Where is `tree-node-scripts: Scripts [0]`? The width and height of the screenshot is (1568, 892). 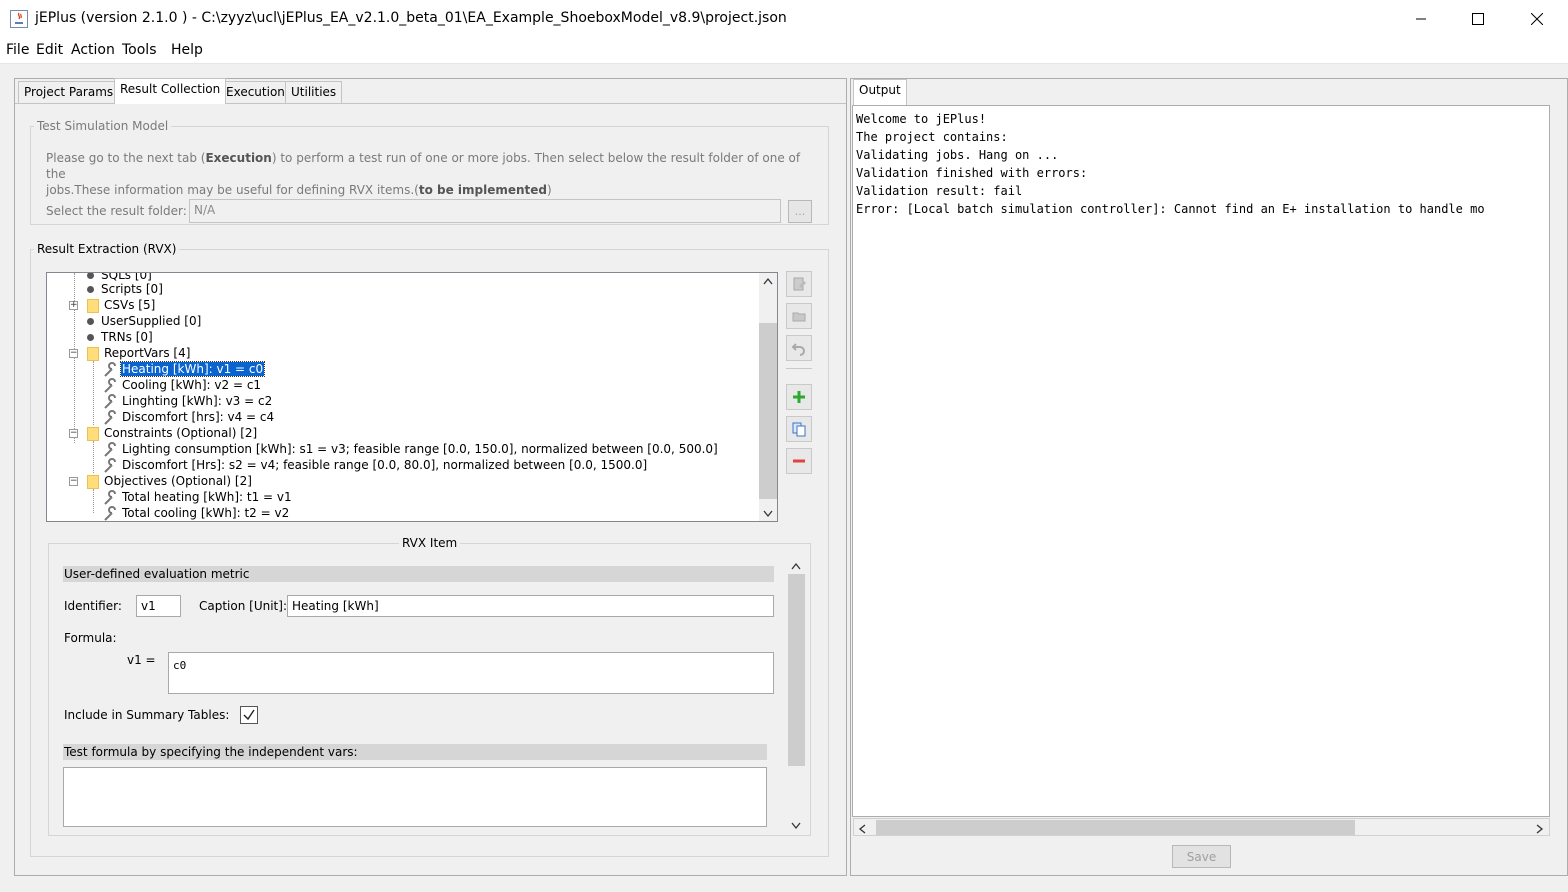 tree-node-scripts: Scripts [0] is located at coordinates (125, 289).